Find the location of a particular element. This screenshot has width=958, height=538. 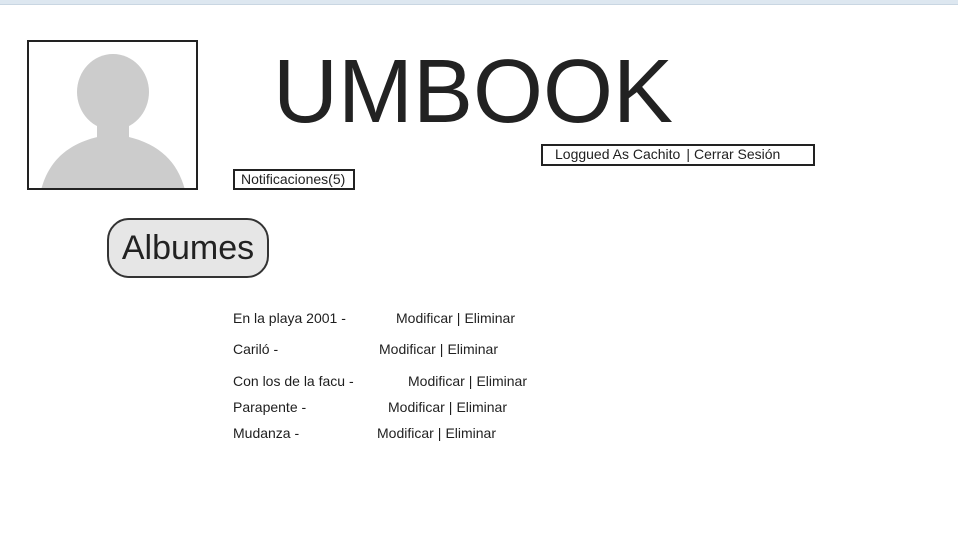

album-row: En la playa 2001 - Modificar | Eliminar is located at coordinates (374, 318).